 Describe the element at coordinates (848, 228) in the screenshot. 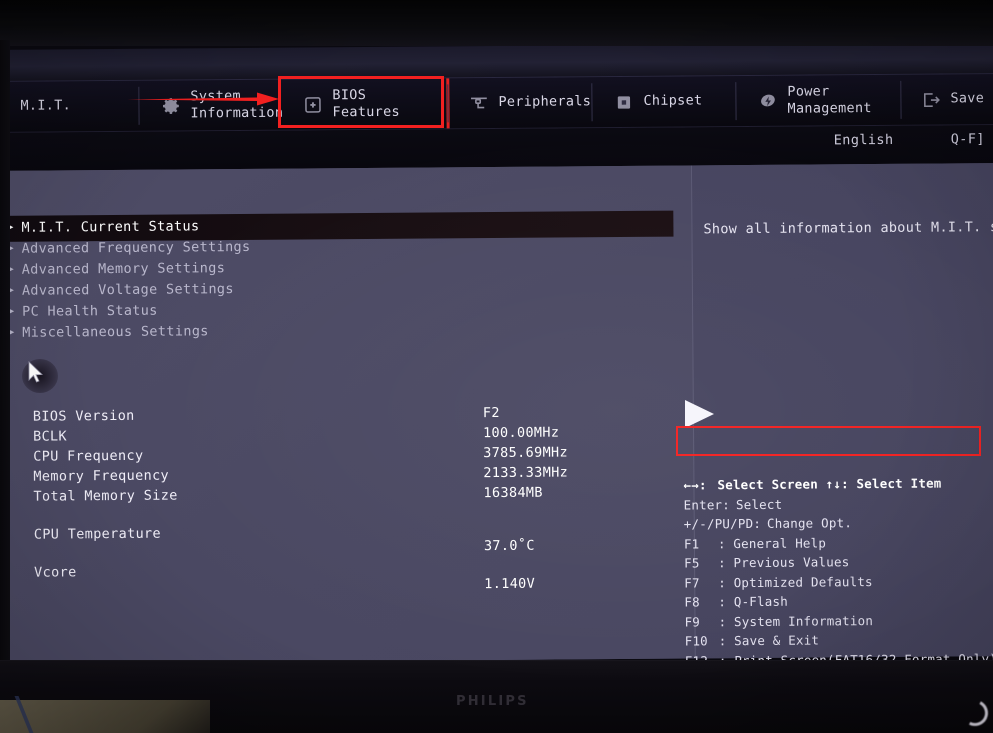

I see `help-description-text: Show all information about M.I.T. s` at that location.